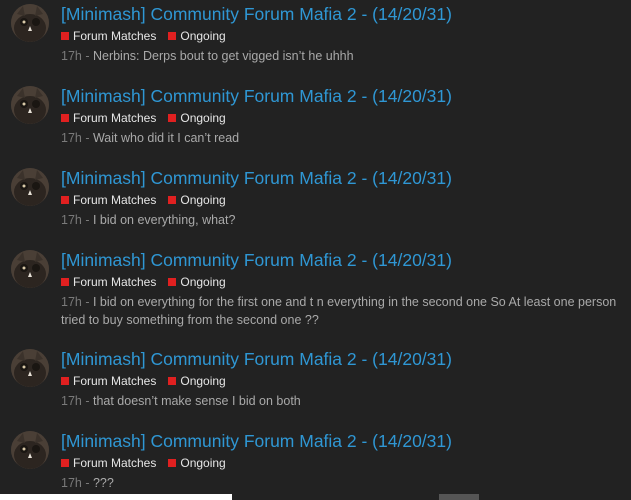 The image size is (631, 500). I want to click on topic-excerpt: 17h - Wait who did it I can’t read, so click(341, 138).